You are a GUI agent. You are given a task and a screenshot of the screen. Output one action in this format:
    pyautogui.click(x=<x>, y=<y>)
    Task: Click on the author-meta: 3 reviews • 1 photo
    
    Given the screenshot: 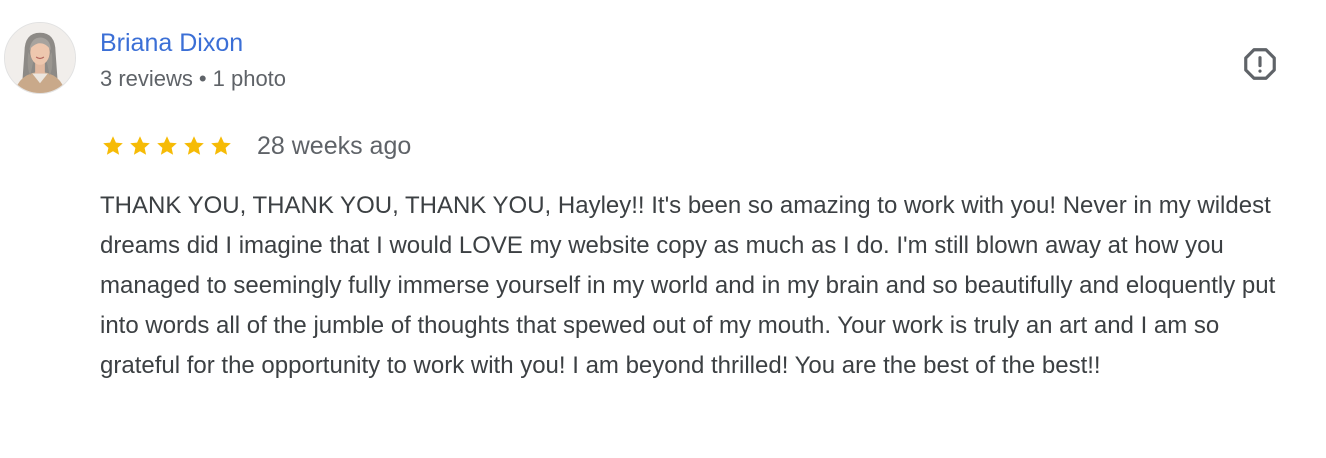 What is the action you would take?
    pyautogui.click(x=193, y=79)
    